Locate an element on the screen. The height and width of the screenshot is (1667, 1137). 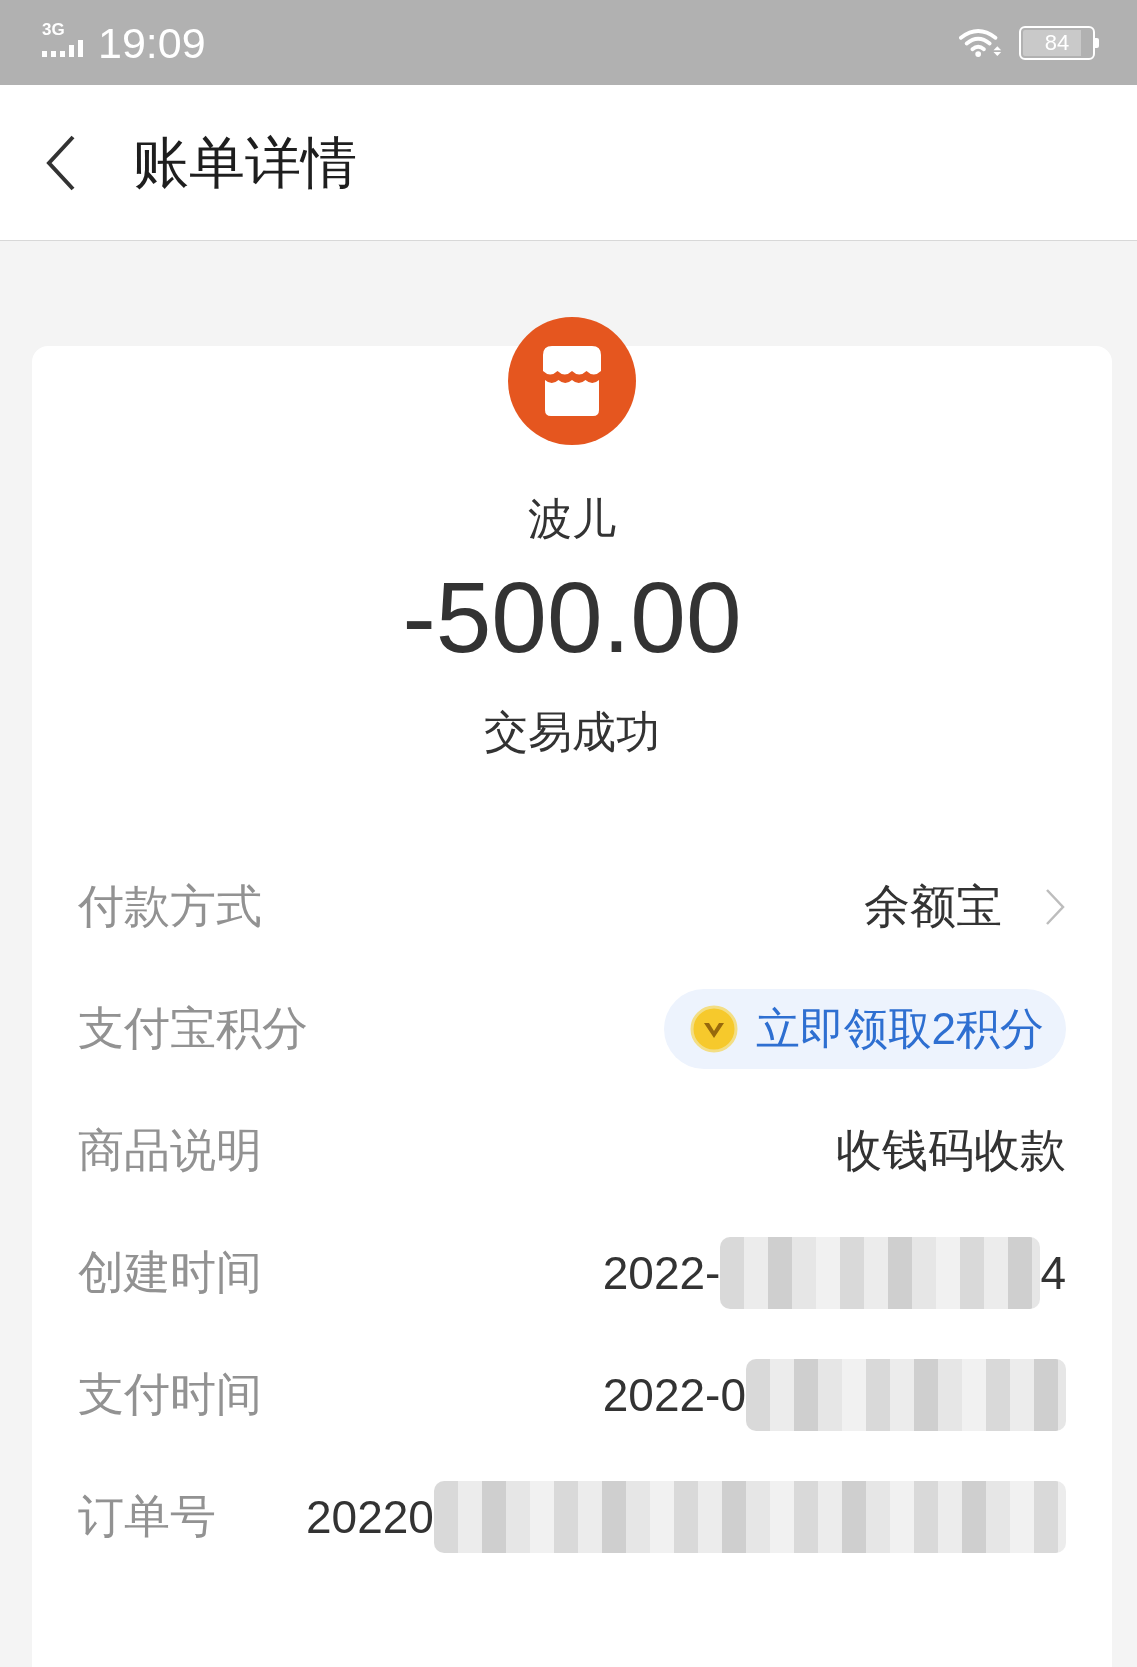
detail-label: 支付时间 is located at coordinates (170, 1394).